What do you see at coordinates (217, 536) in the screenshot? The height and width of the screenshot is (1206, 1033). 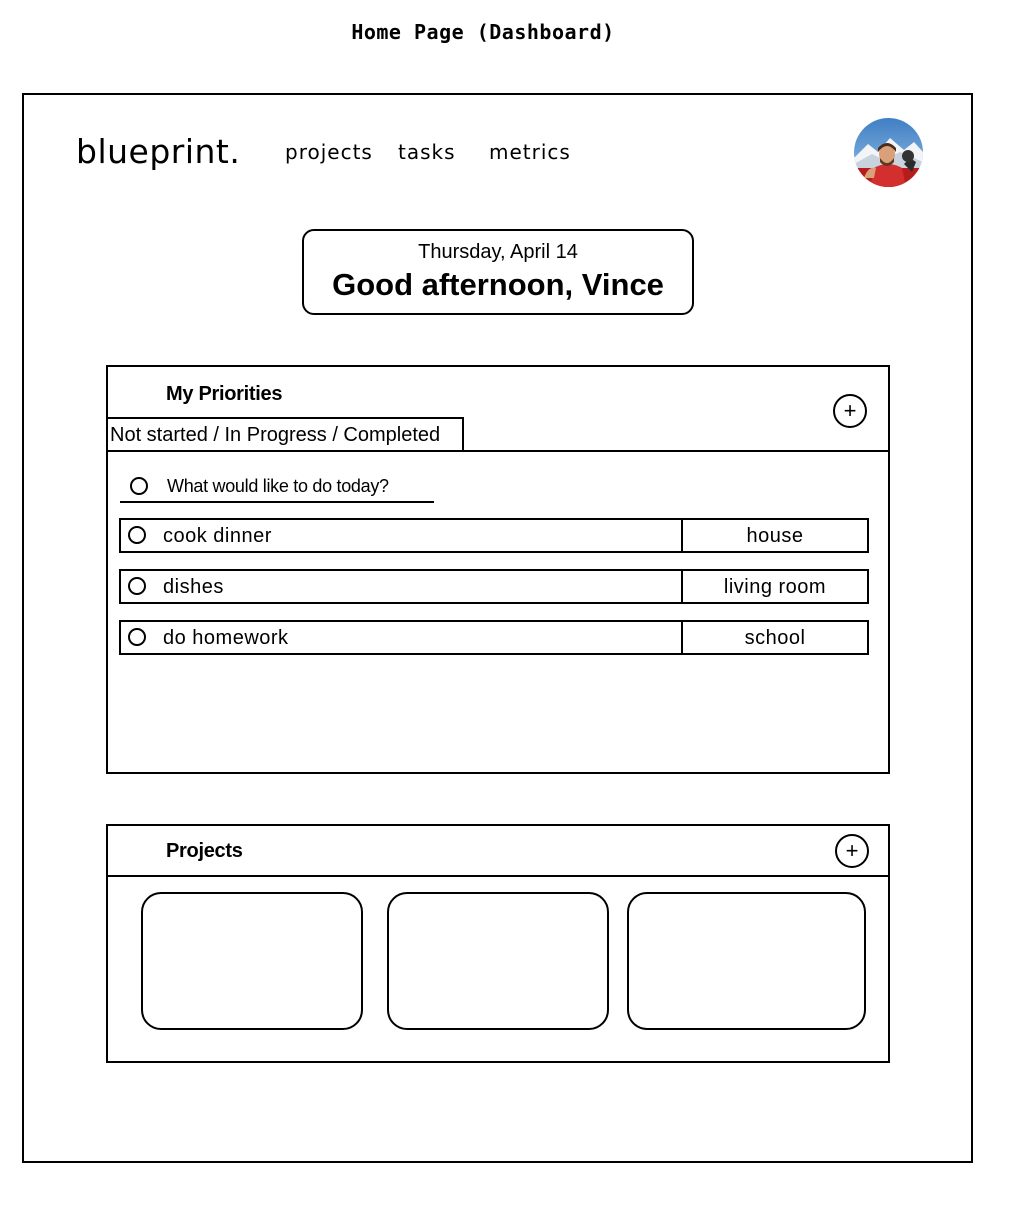 I see `task-name: cook dinner` at bounding box center [217, 536].